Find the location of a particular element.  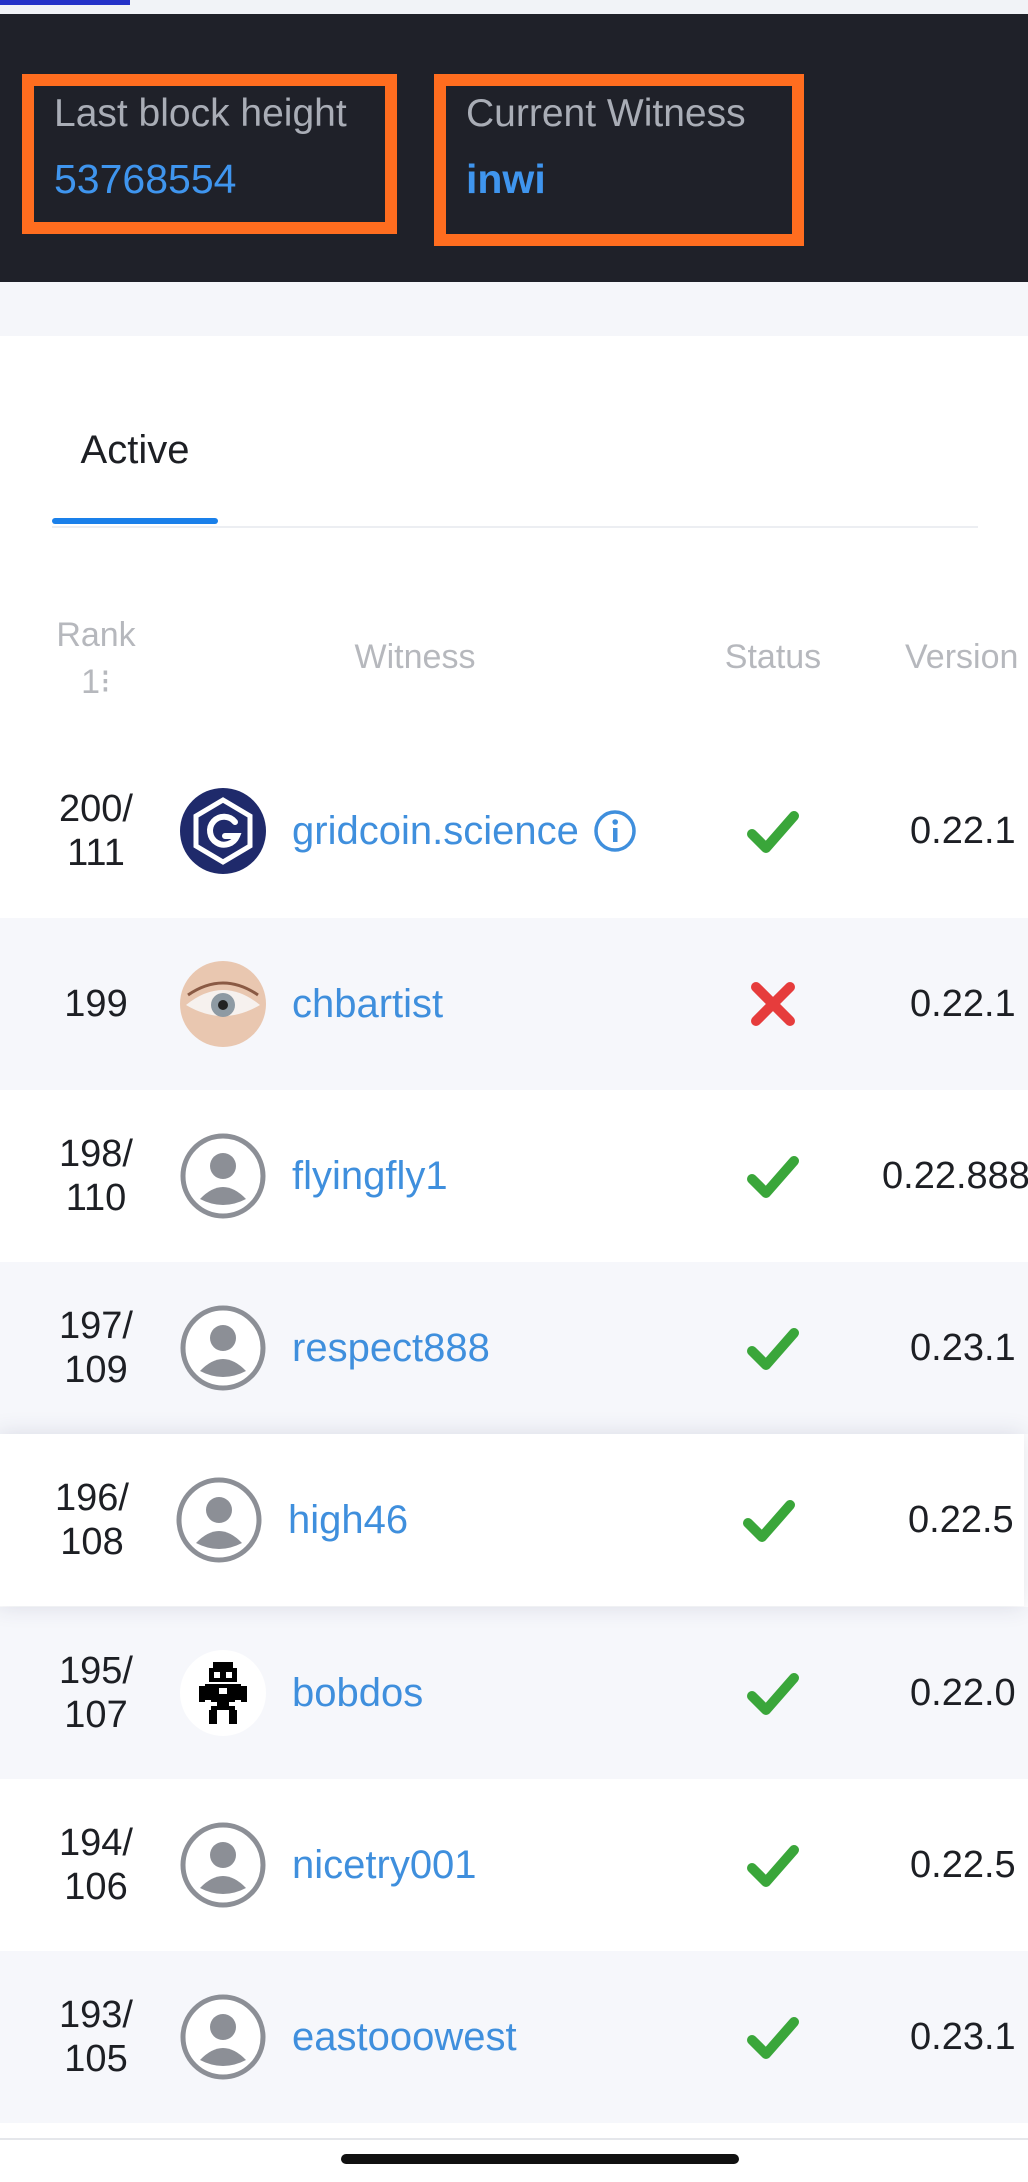

rank-cell: 194/106 is located at coordinates (96, 1865).